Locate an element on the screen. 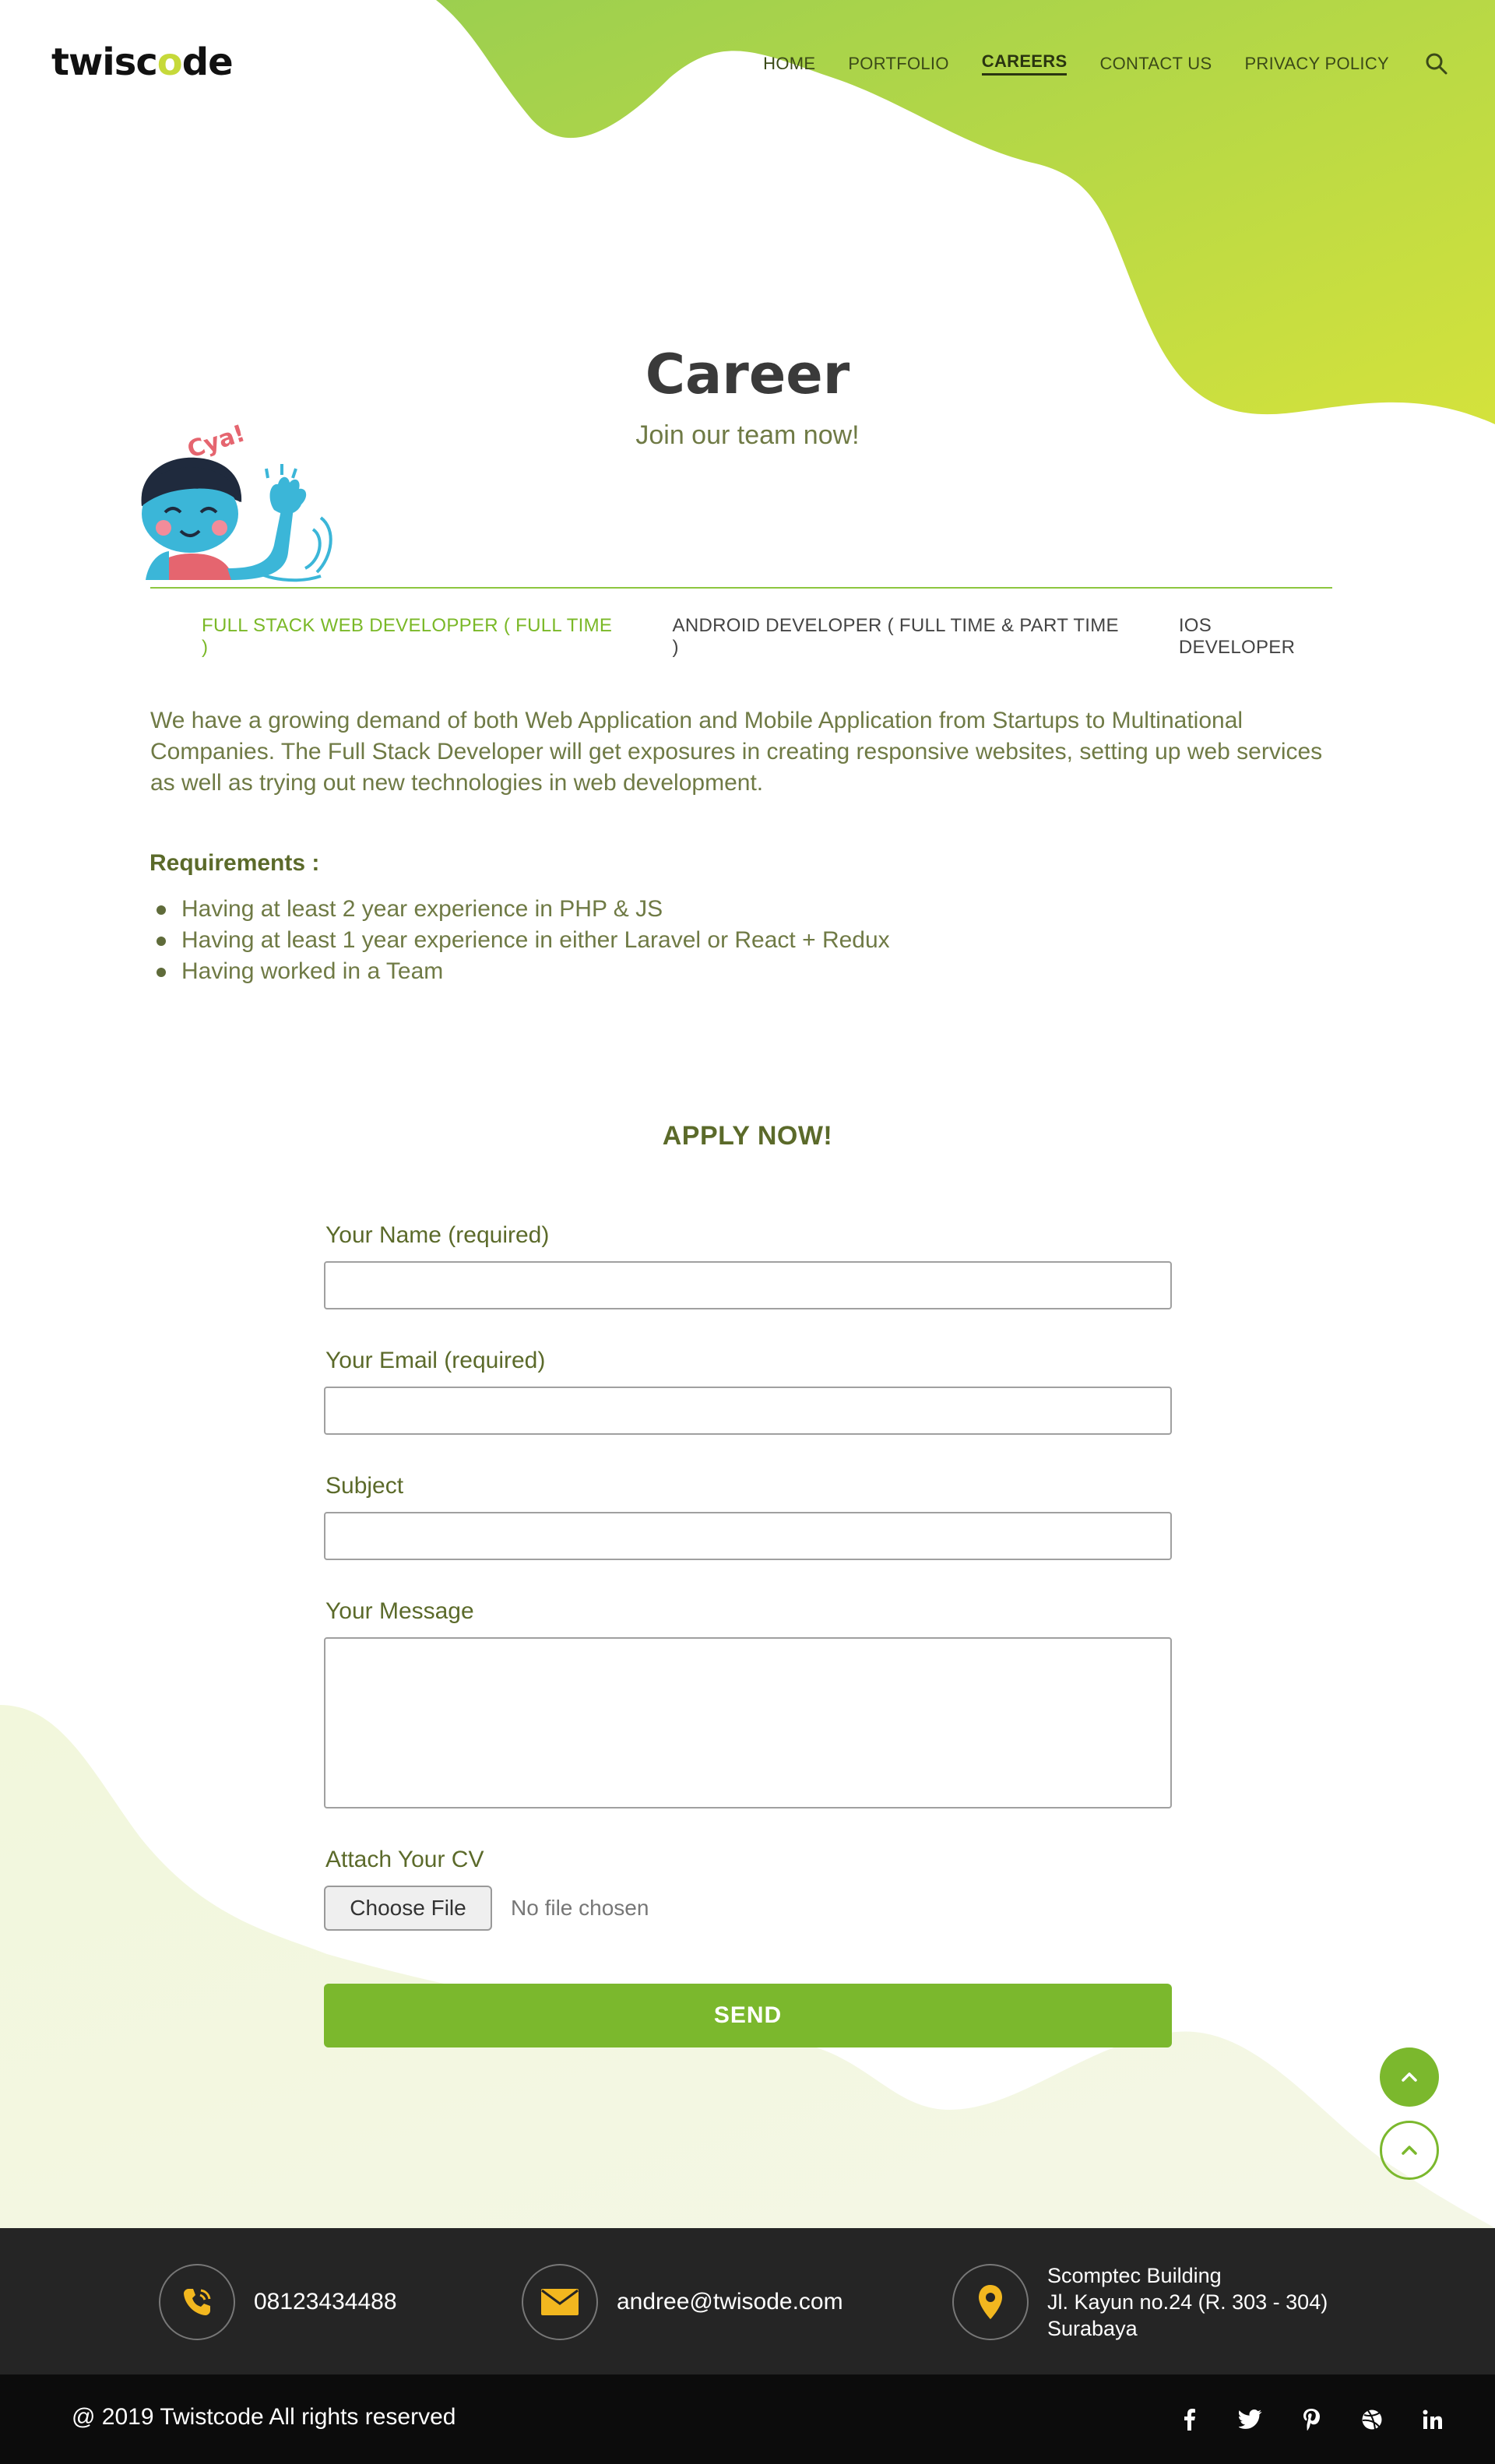 This screenshot has height=2464, width=1495. email-address: andree@twisode.com is located at coordinates (730, 2302).